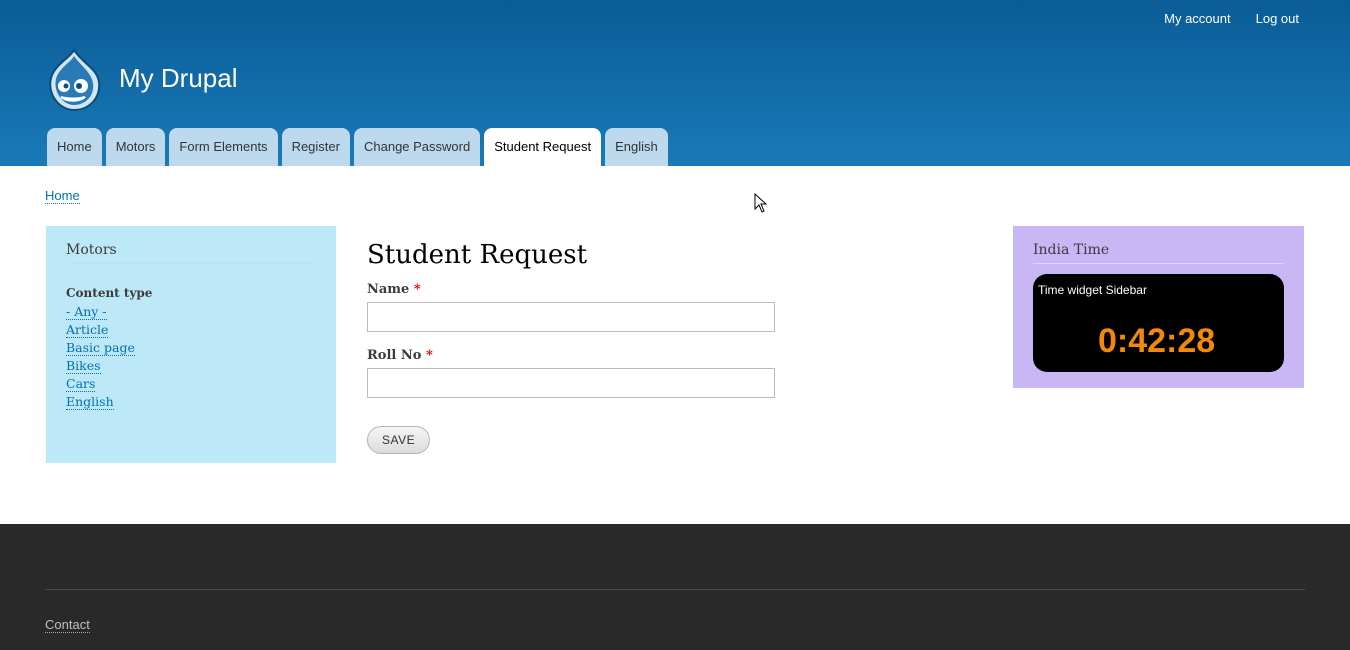 Image resolution: width=1350 pixels, height=650 pixels. What do you see at coordinates (81, 384) in the screenshot?
I see `facet-cars-link: Cars` at bounding box center [81, 384].